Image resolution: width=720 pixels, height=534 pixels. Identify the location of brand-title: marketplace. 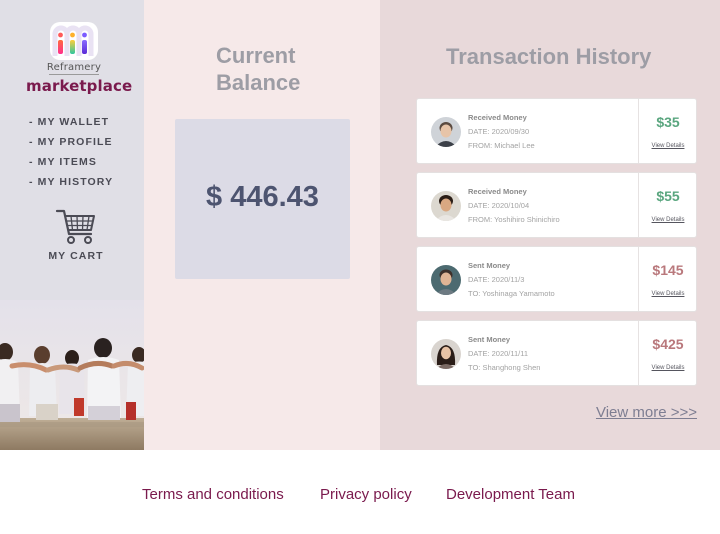
(79, 86).